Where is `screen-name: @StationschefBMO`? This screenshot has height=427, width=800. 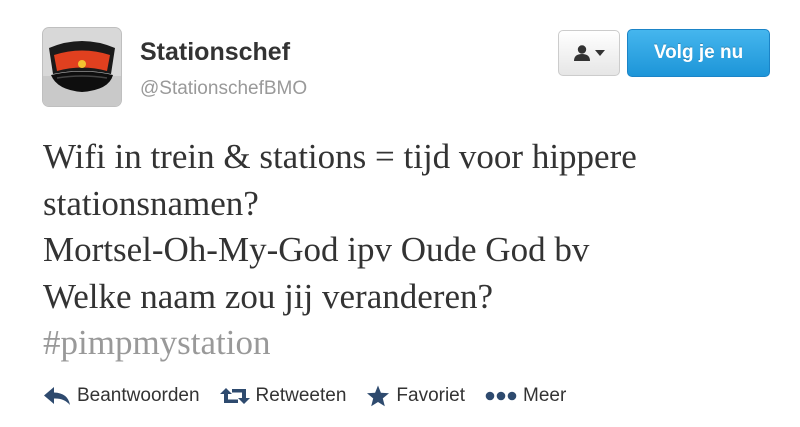 screen-name: @StationschefBMO is located at coordinates (223, 89).